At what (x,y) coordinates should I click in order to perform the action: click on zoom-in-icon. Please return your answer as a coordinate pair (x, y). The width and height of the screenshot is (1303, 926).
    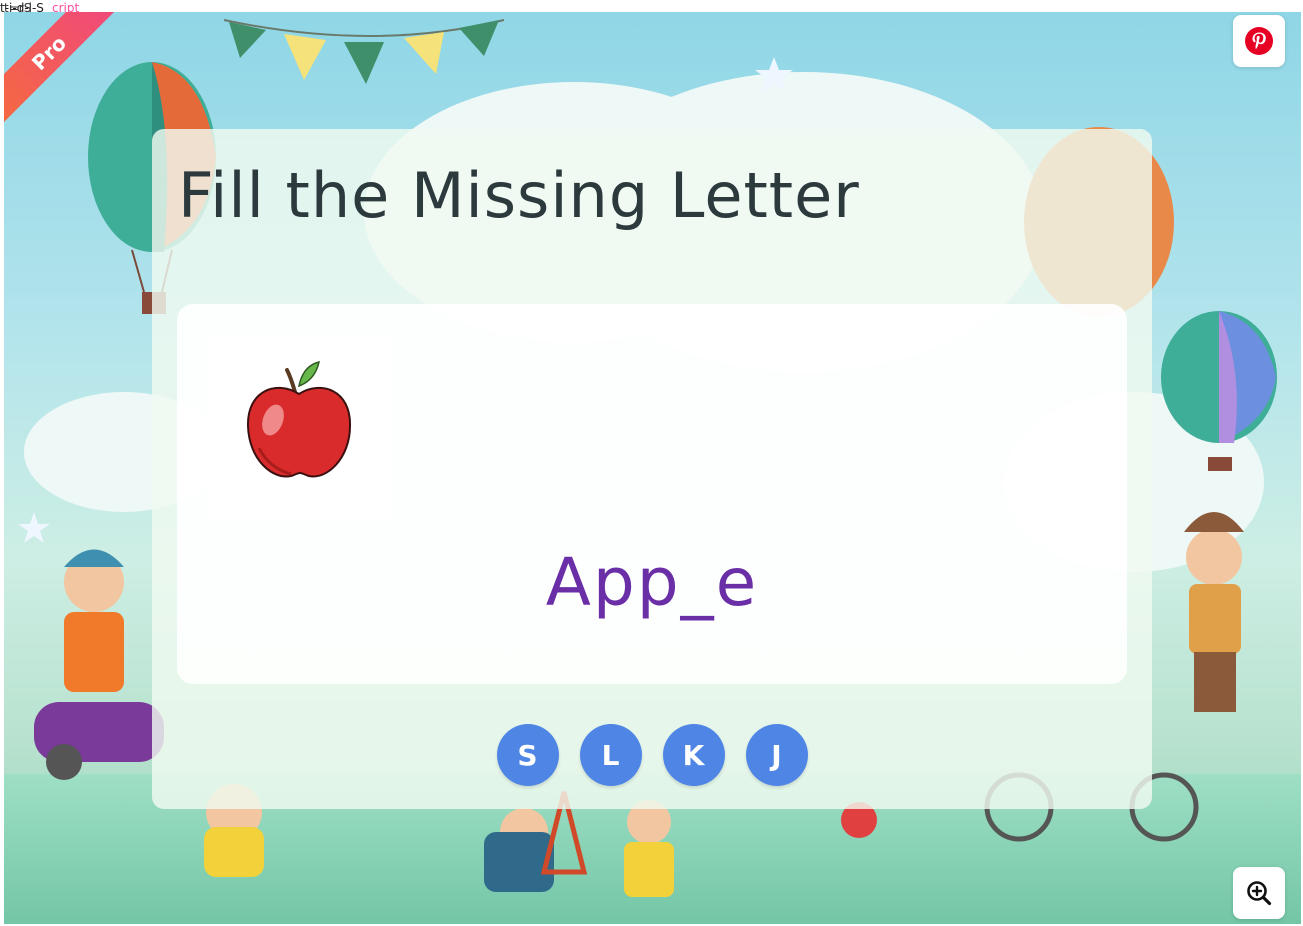
    Looking at the image, I should click on (1259, 893).